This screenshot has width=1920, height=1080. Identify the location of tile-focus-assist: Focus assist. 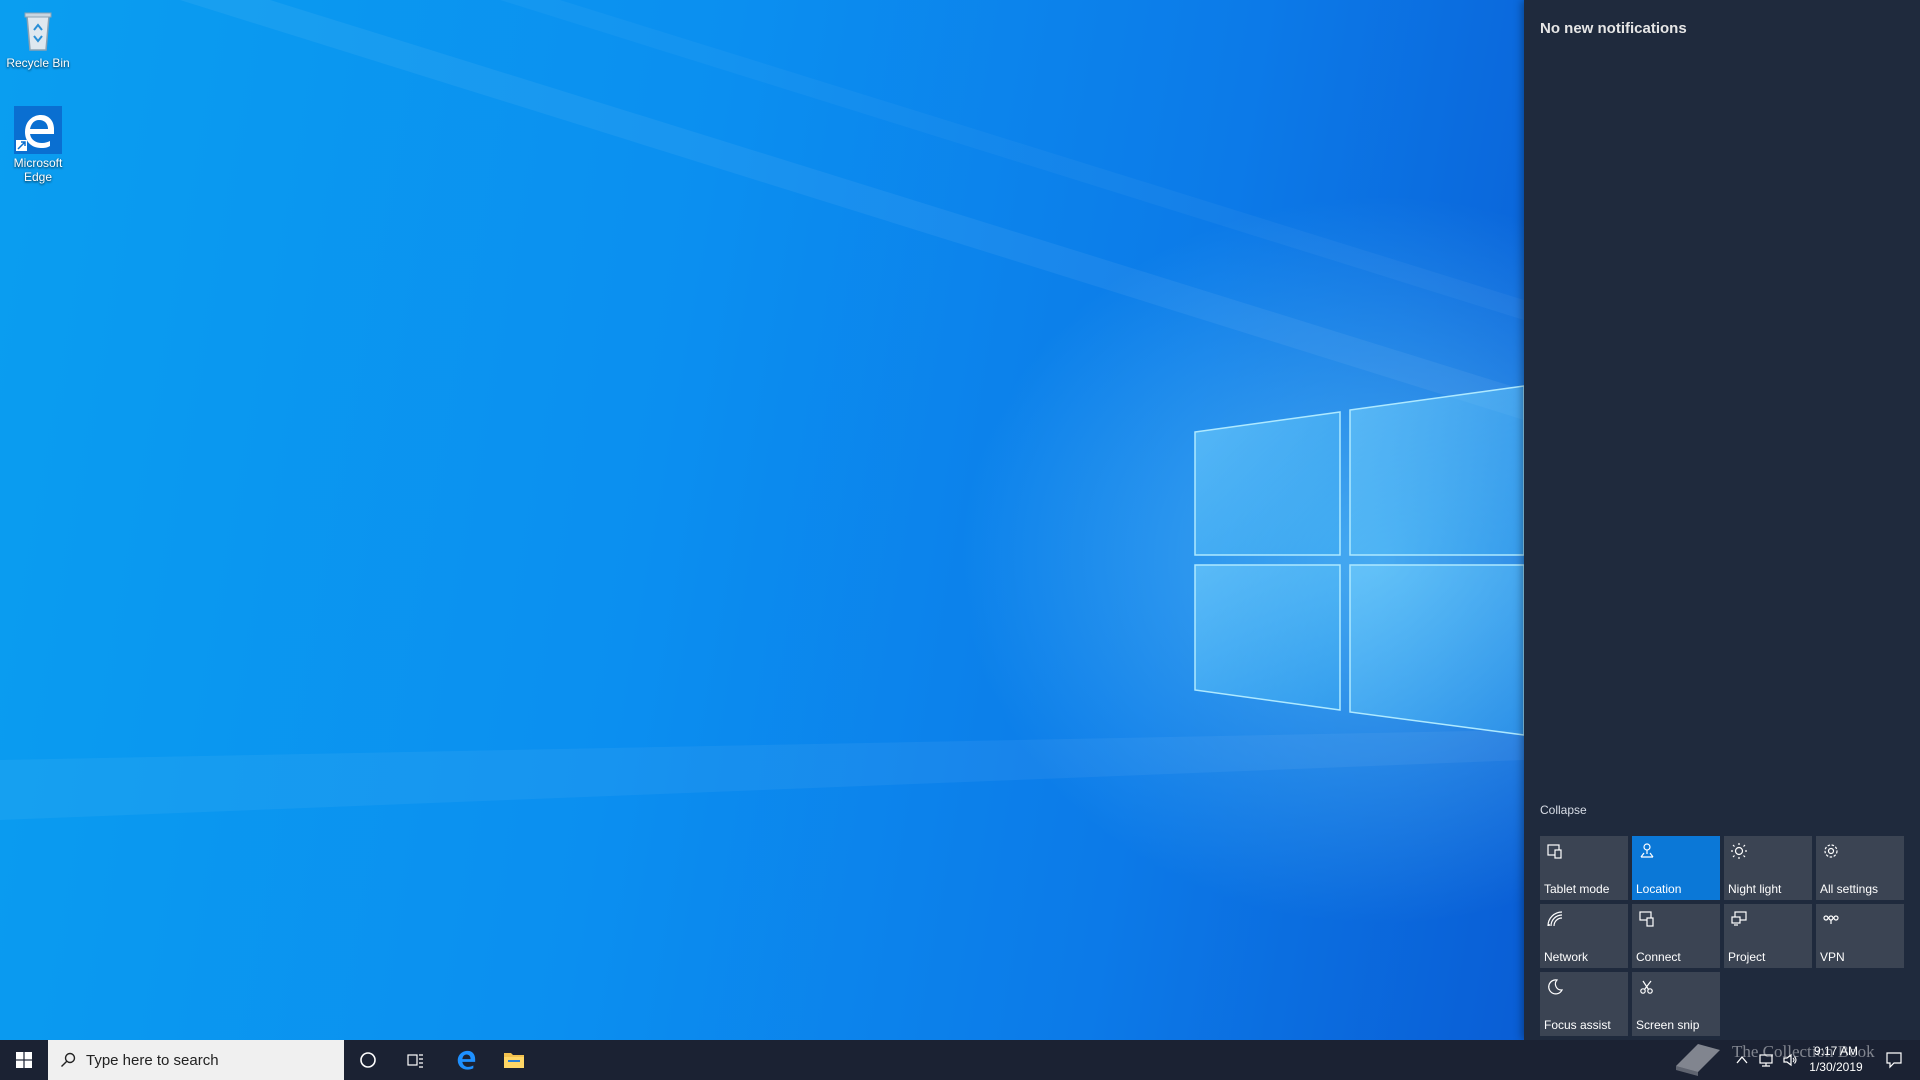
(1584, 1004).